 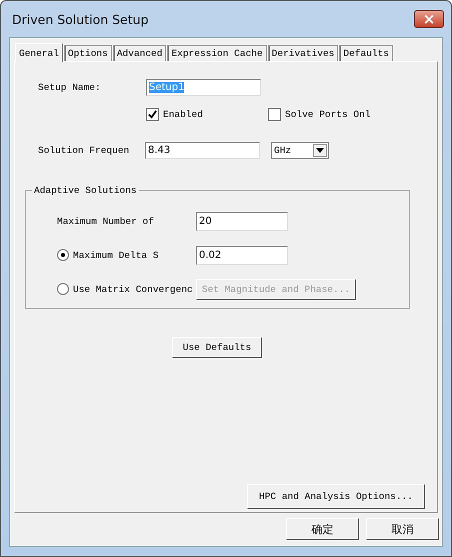 What do you see at coordinates (88, 53) in the screenshot?
I see `tab: Options` at bounding box center [88, 53].